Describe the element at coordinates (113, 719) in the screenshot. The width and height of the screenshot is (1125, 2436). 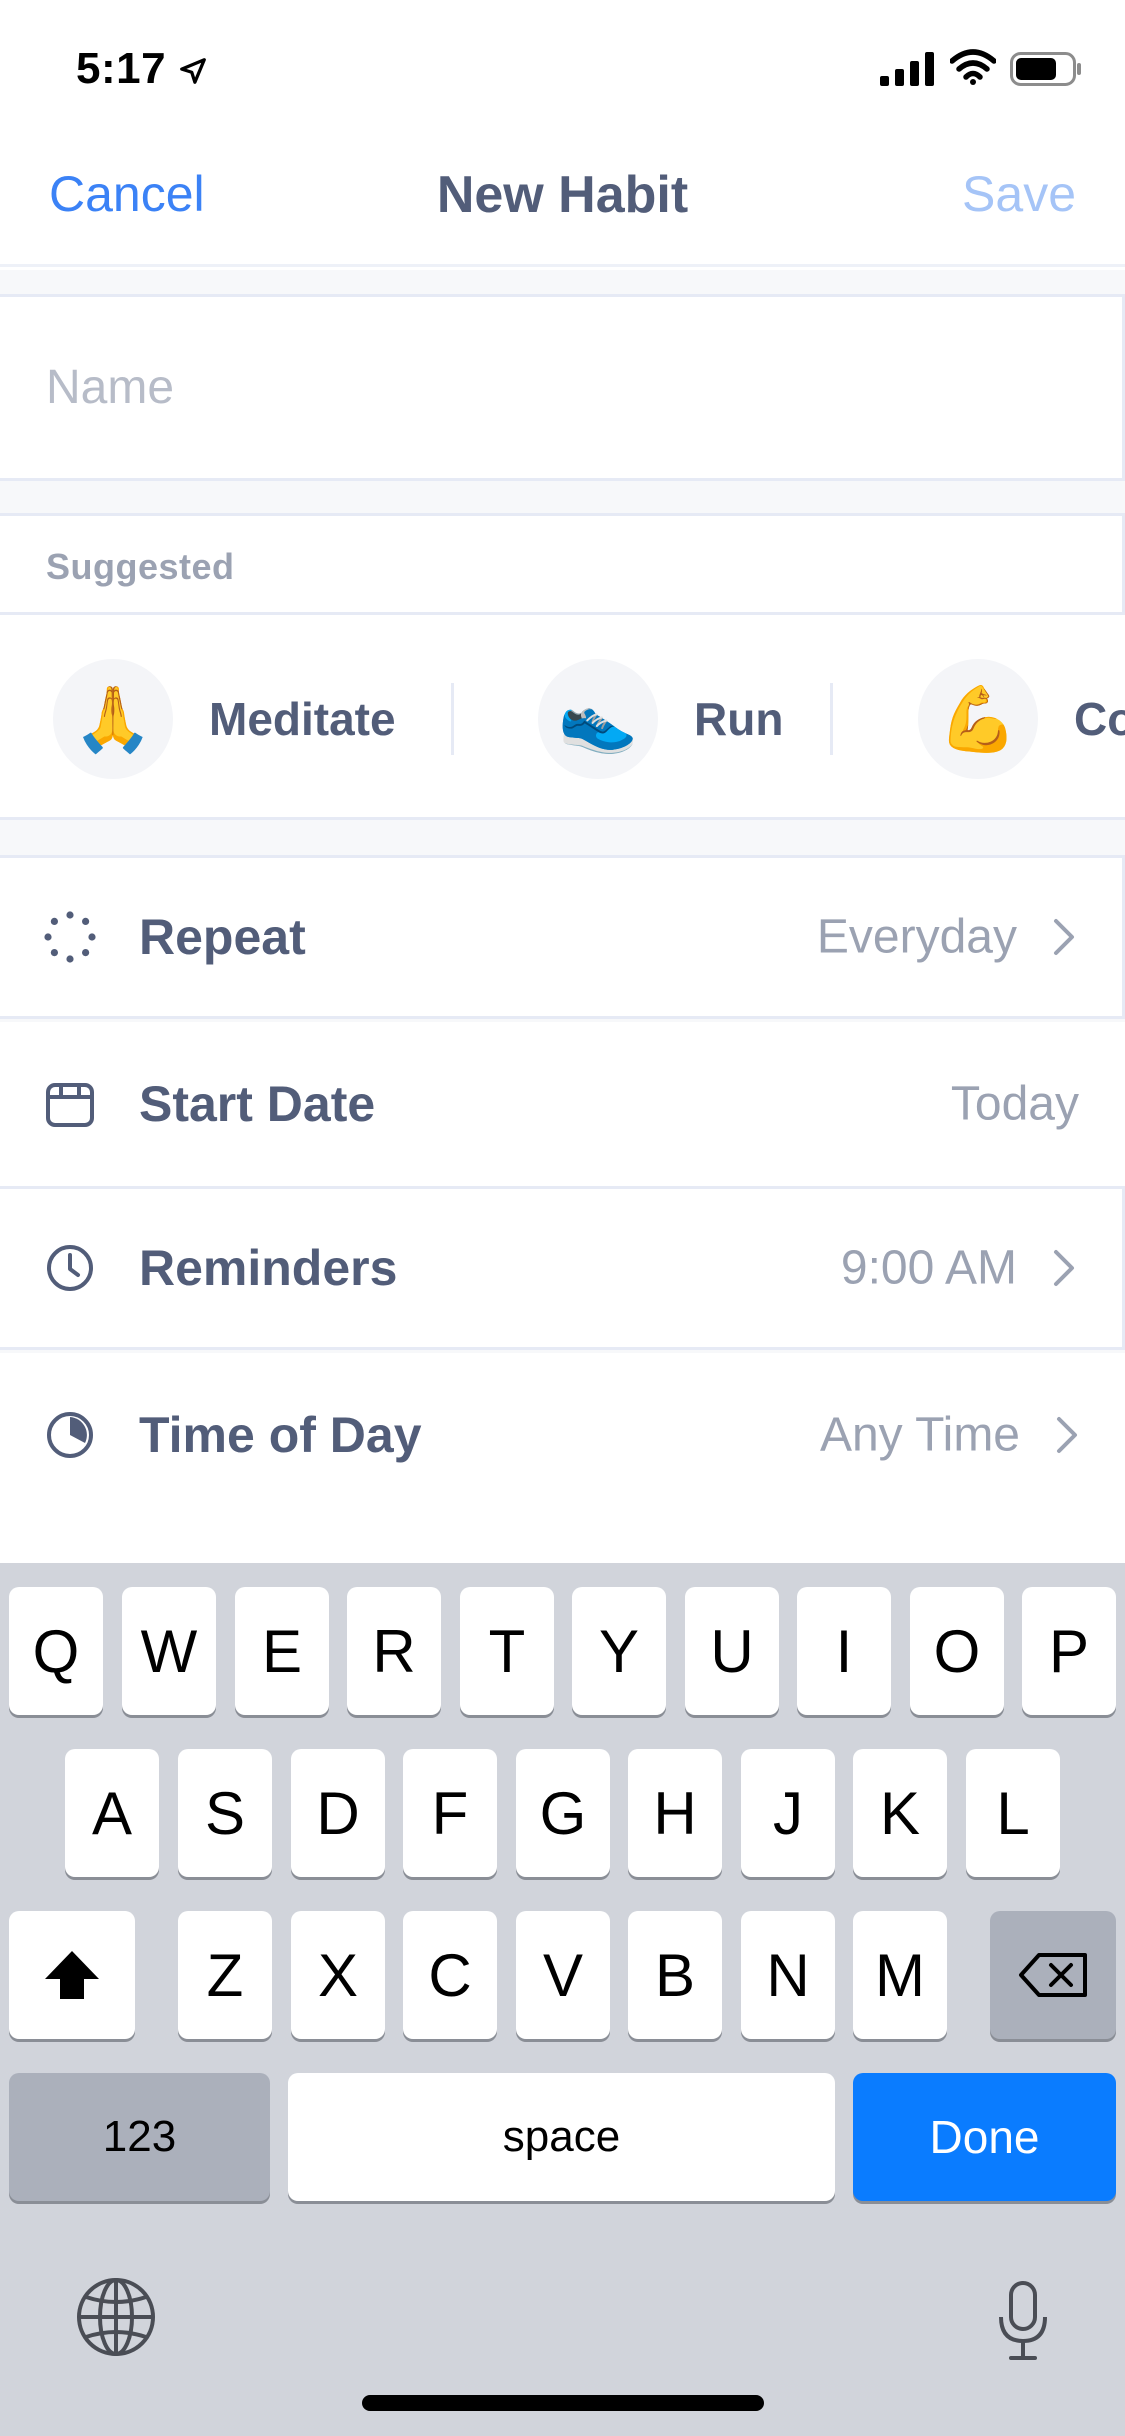
I see `praying-hands-emoji-icon: 🙏` at that location.